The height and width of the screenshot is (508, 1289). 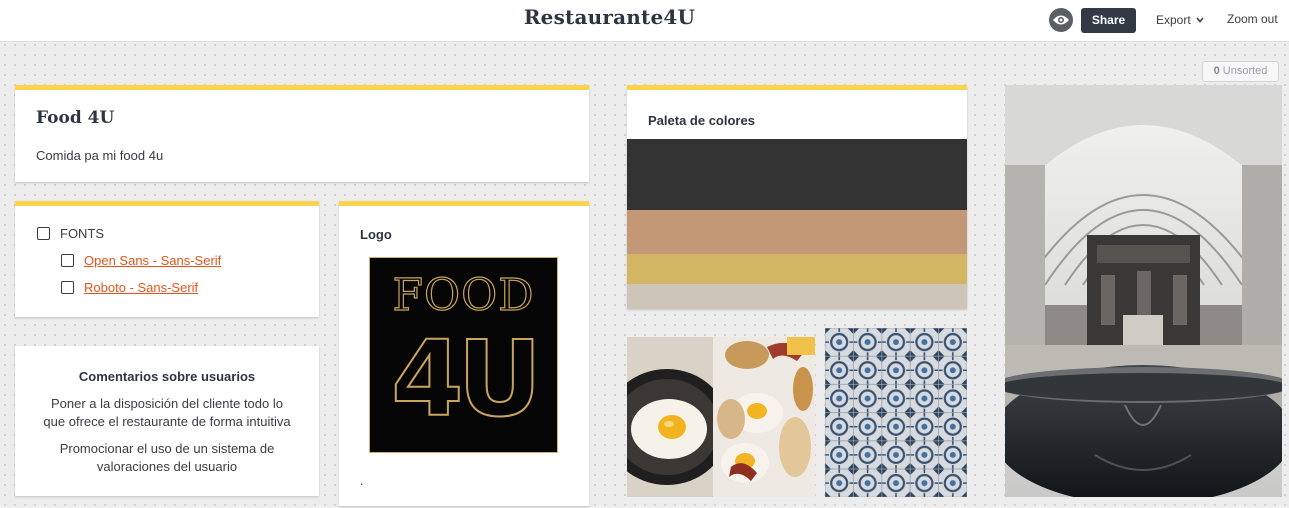 What do you see at coordinates (896, 412) in the screenshot?
I see `azulejo-tiles-image` at bounding box center [896, 412].